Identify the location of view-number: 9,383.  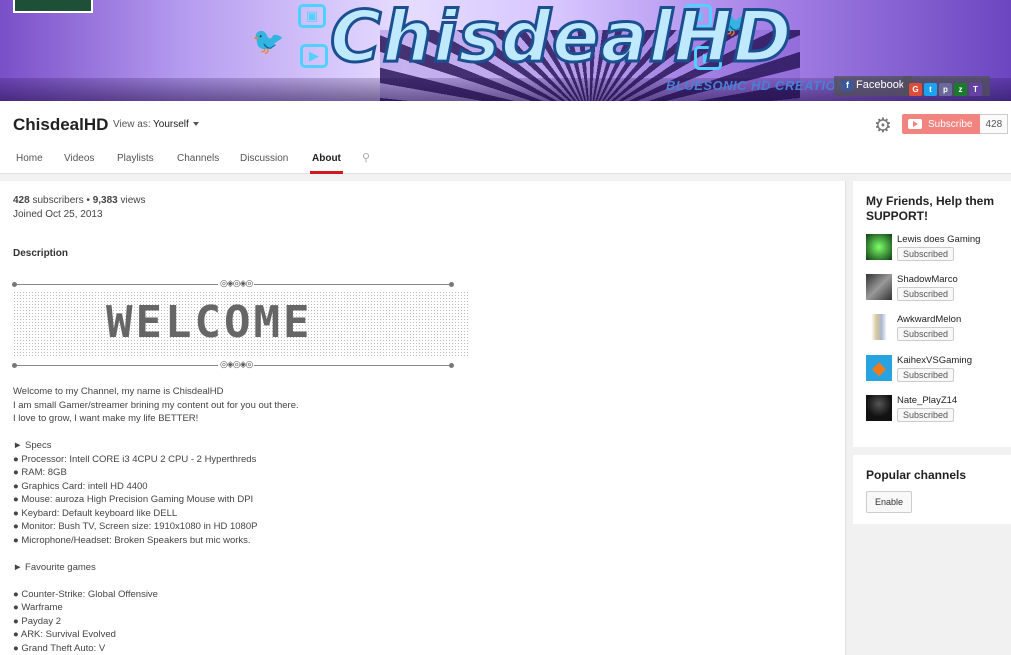
(105, 200).